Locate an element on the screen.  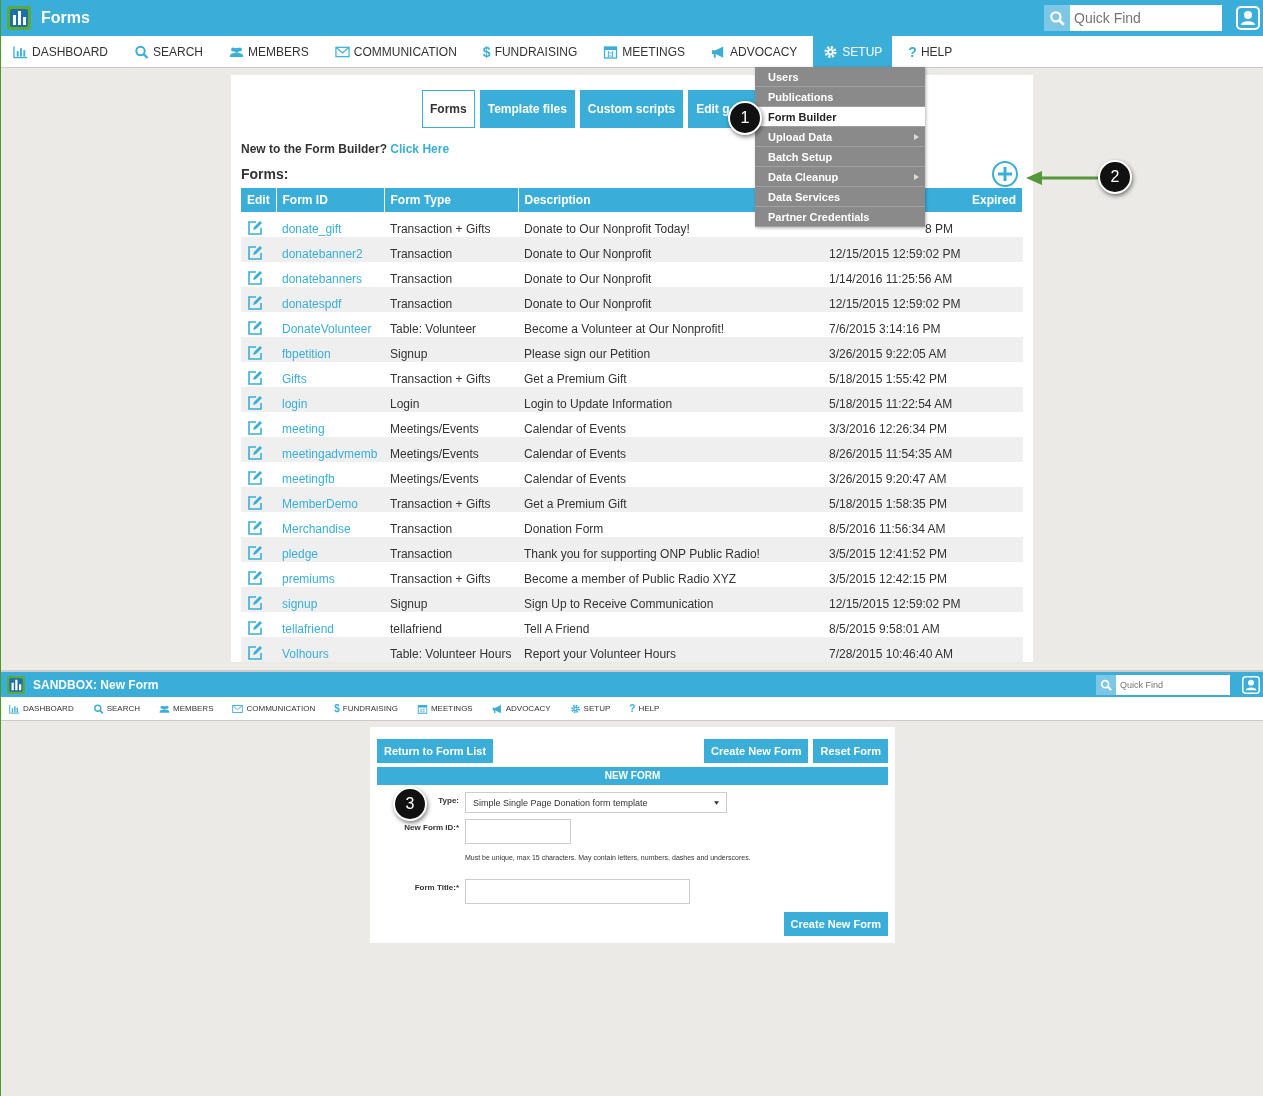
table-cell: 5/18/2015 11:22:54 AM is located at coordinates (891, 404).